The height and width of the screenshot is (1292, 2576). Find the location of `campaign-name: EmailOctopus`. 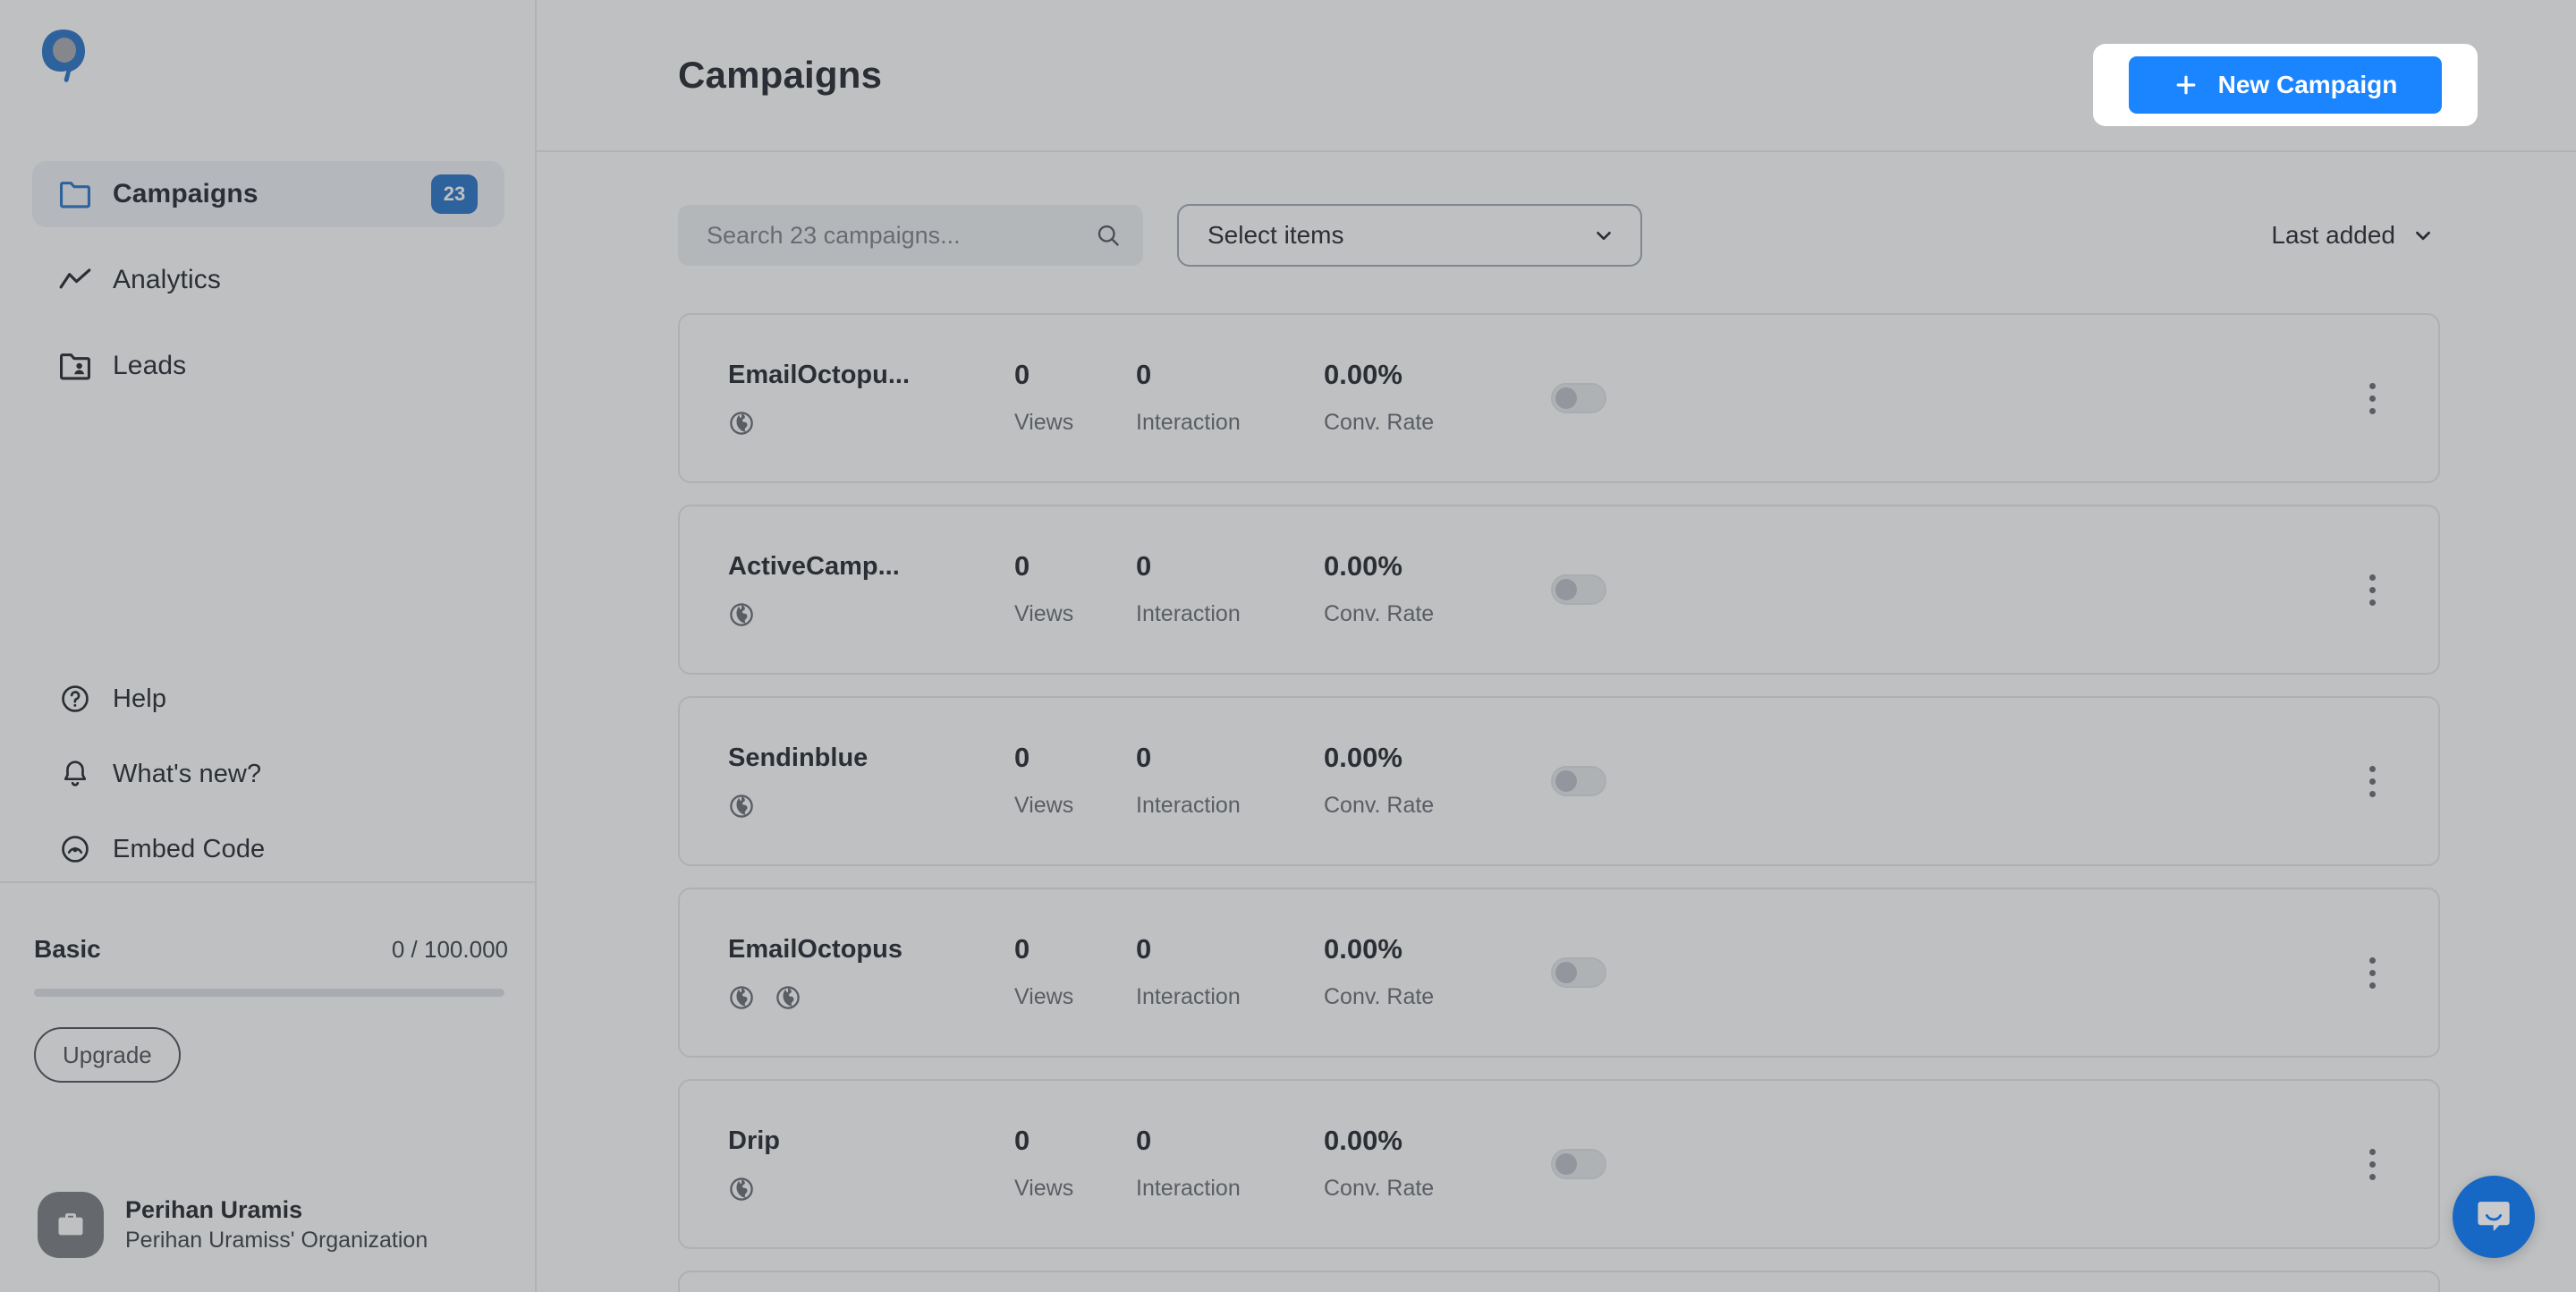

campaign-name: EmailOctopus is located at coordinates (815, 949).